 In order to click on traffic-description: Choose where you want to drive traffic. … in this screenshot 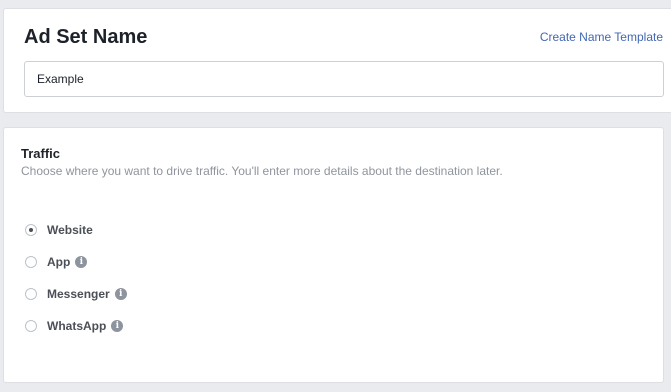, I will do `click(262, 171)`.